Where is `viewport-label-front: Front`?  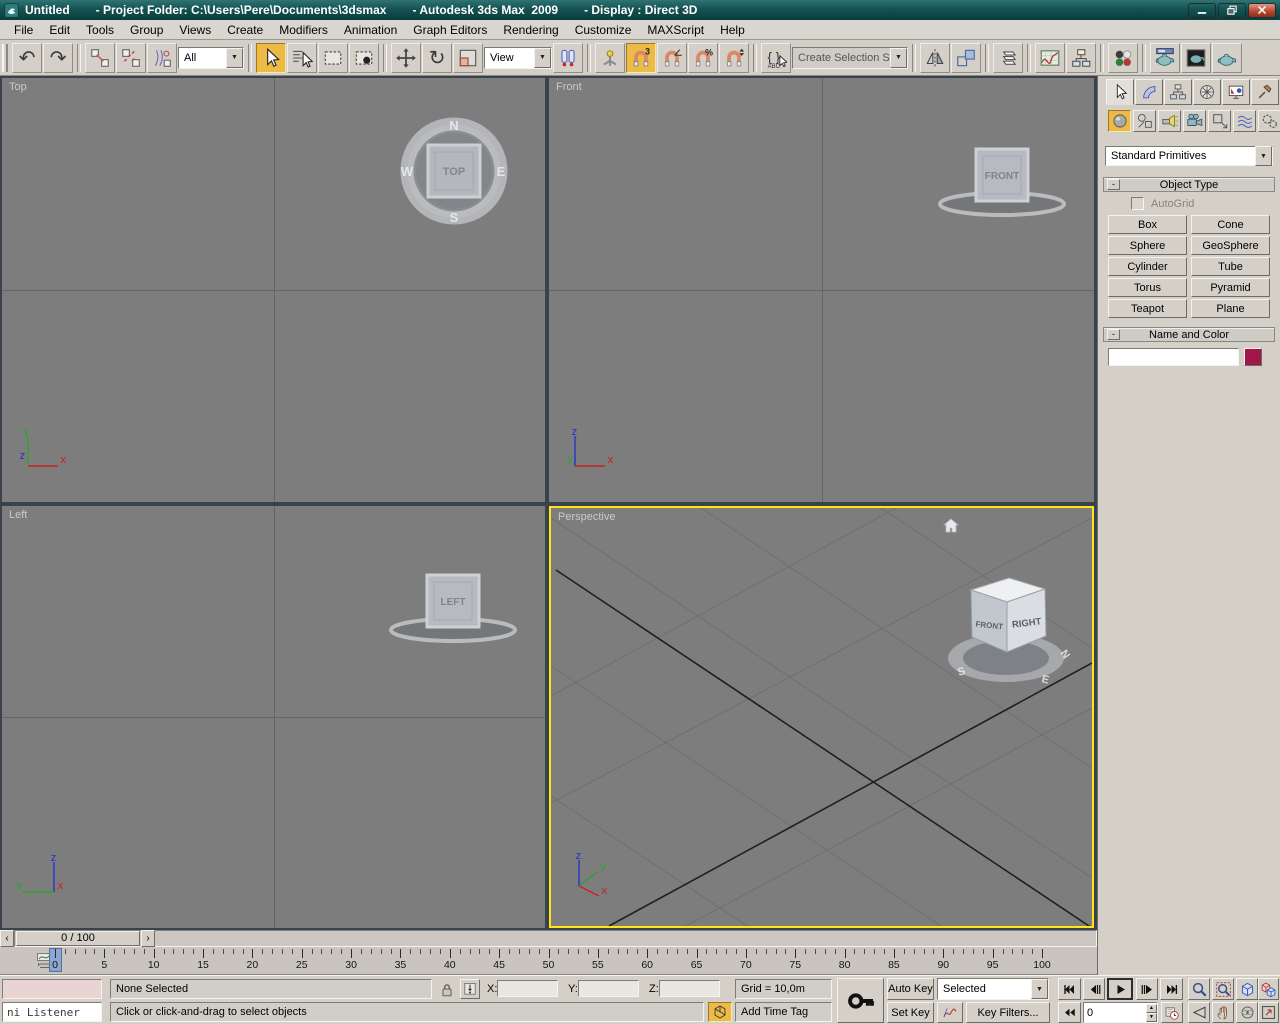 viewport-label-front: Front is located at coordinates (569, 87).